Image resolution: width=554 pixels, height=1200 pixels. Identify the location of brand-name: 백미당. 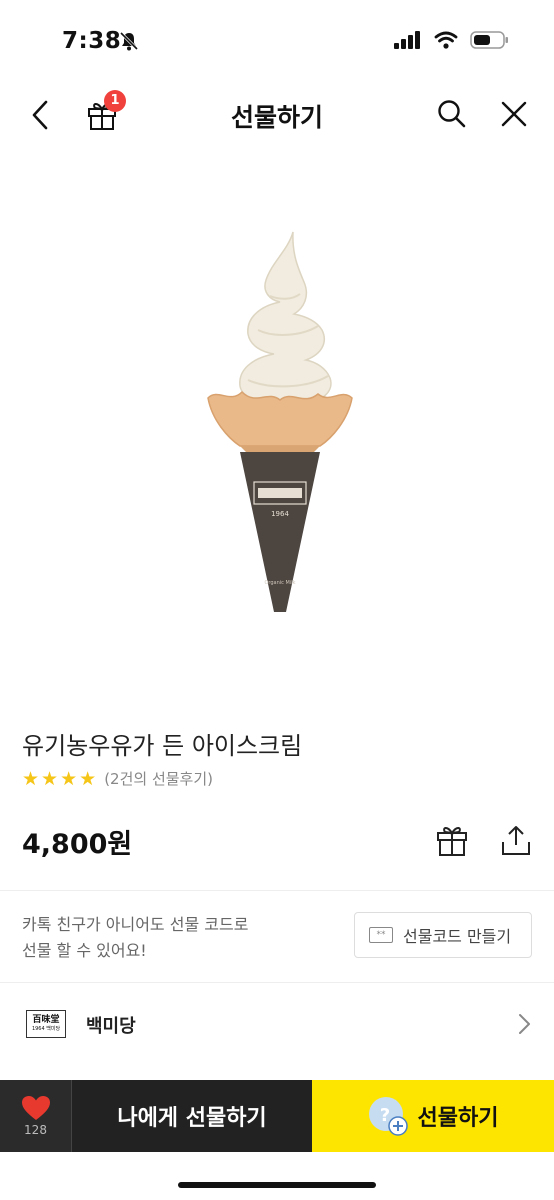
(111, 1026).